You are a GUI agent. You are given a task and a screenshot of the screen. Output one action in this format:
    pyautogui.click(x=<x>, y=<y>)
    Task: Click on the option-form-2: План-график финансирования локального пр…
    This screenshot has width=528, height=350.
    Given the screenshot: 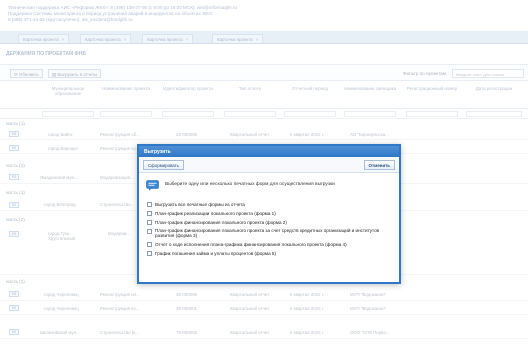 What is the action you would take?
    pyautogui.click(x=272, y=222)
    